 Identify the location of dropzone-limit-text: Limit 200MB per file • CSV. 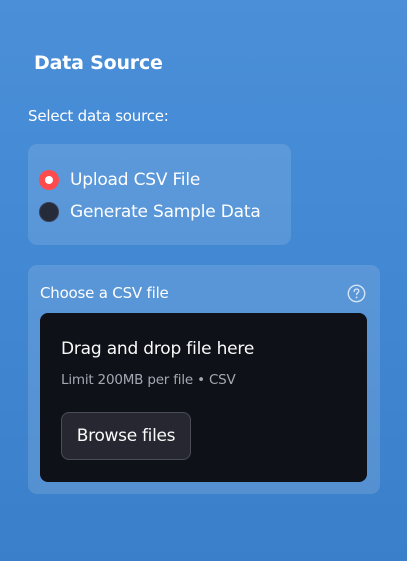
(148, 380).